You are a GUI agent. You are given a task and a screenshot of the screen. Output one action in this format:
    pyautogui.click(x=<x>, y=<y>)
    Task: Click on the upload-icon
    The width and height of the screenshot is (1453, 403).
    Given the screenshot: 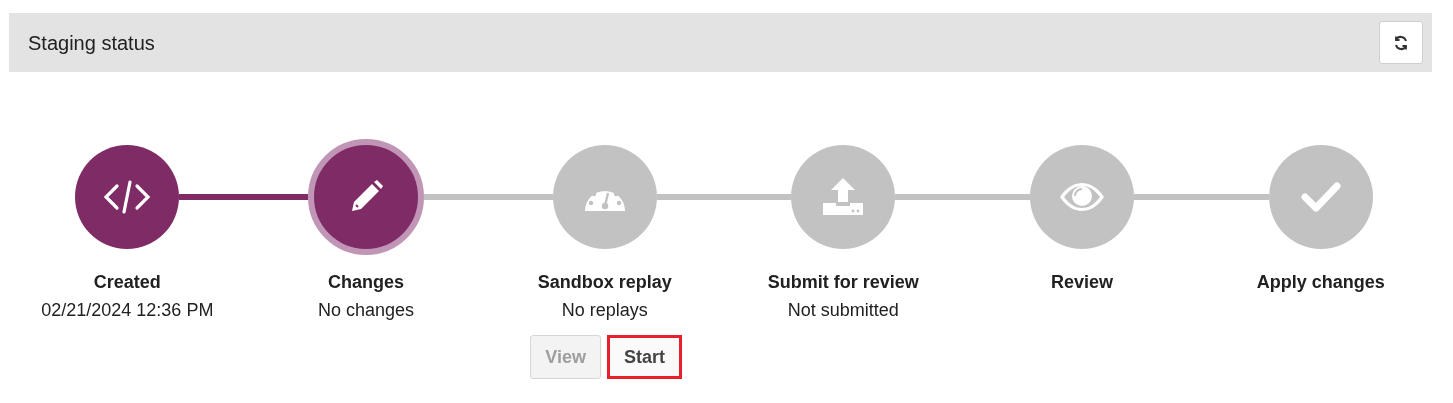 What is the action you would take?
    pyautogui.click(x=843, y=197)
    